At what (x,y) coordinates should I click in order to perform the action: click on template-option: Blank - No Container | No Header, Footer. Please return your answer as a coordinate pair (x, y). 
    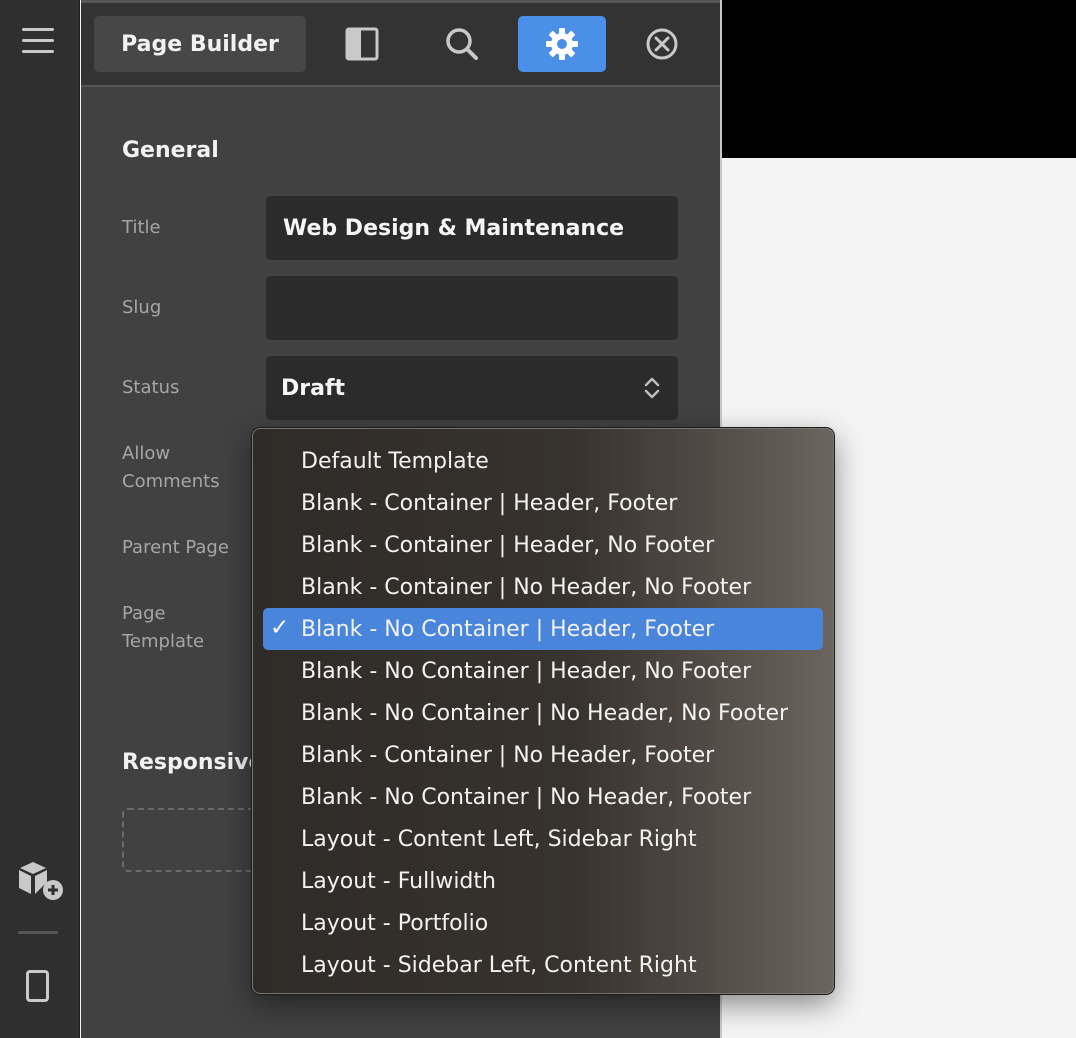
    Looking at the image, I should click on (543, 797).